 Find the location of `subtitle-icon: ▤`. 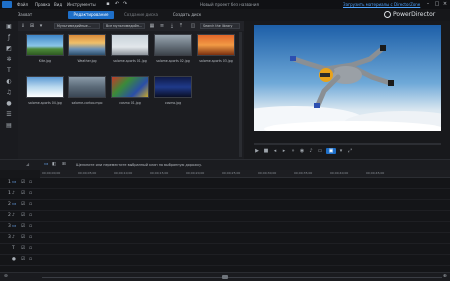

subtitle-icon: ▤ is located at coordinates (9, 126).